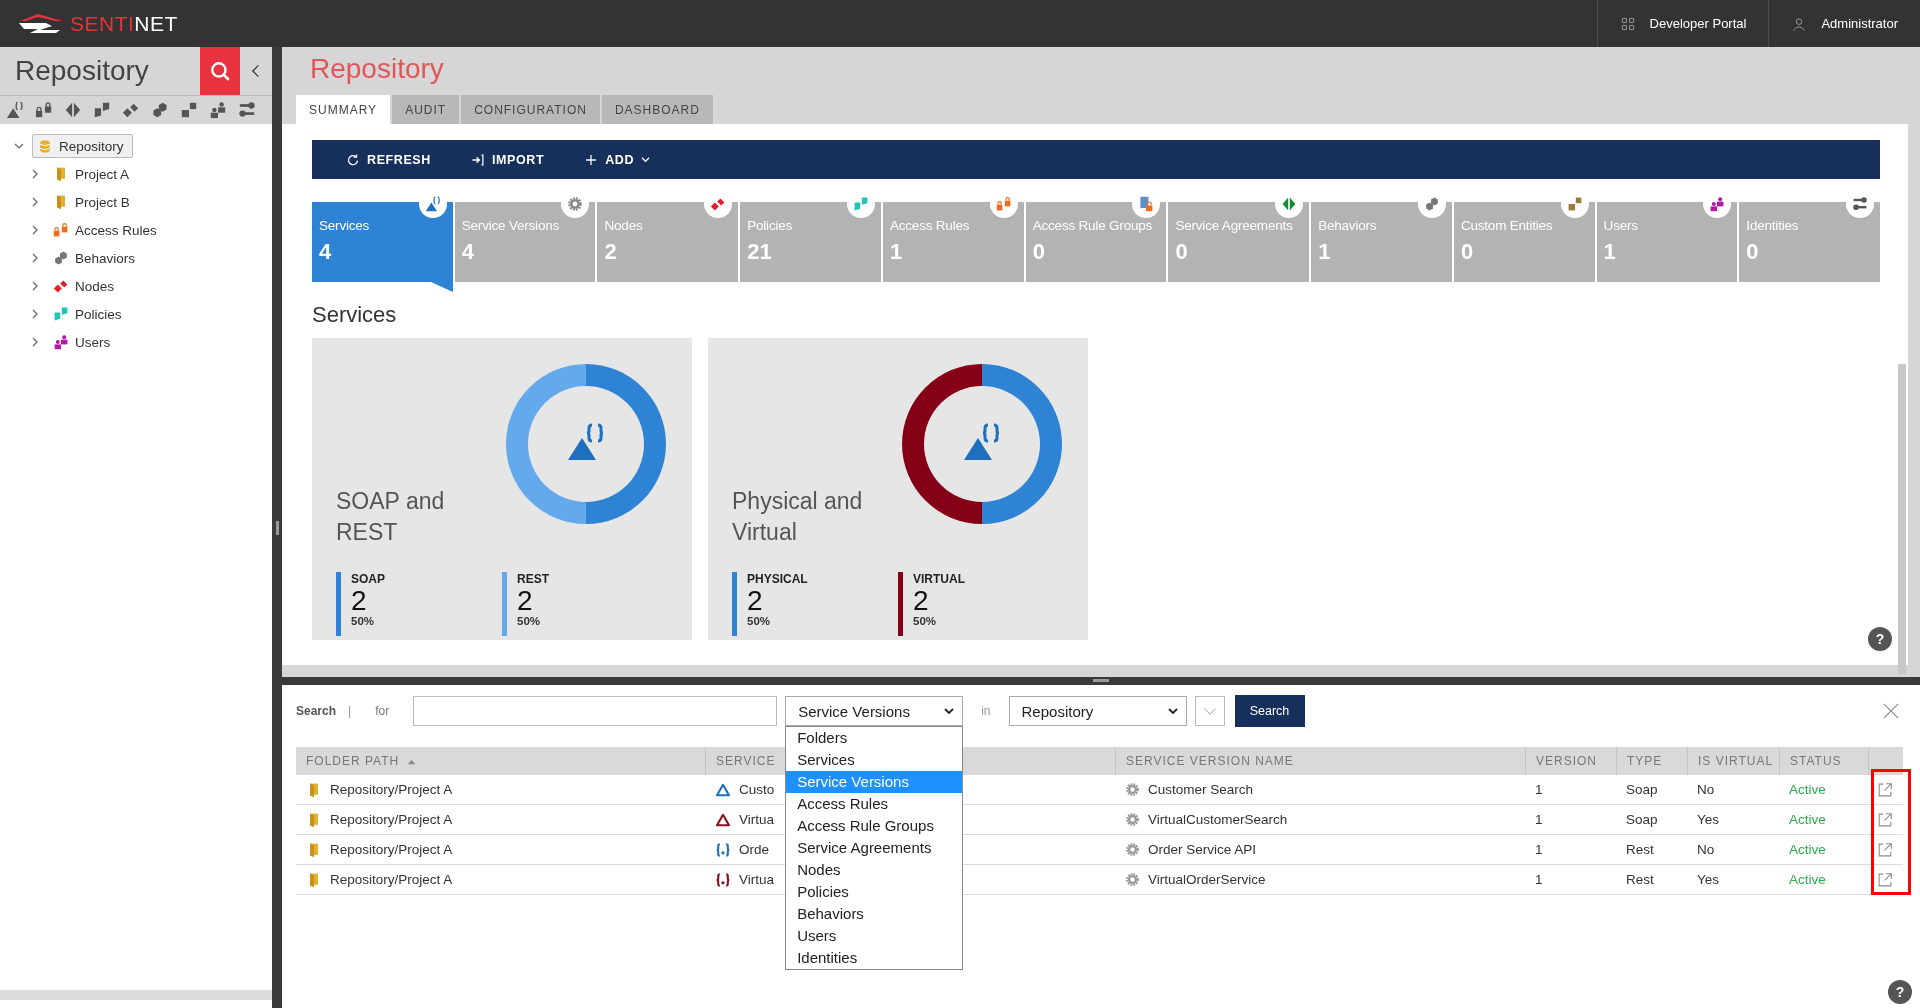 The image size is (1920, 1008). What do you see at coordinates (530, 109) in the screenshot?
I see `tab: CONFIGURATION` at bounding box center [530, 109].